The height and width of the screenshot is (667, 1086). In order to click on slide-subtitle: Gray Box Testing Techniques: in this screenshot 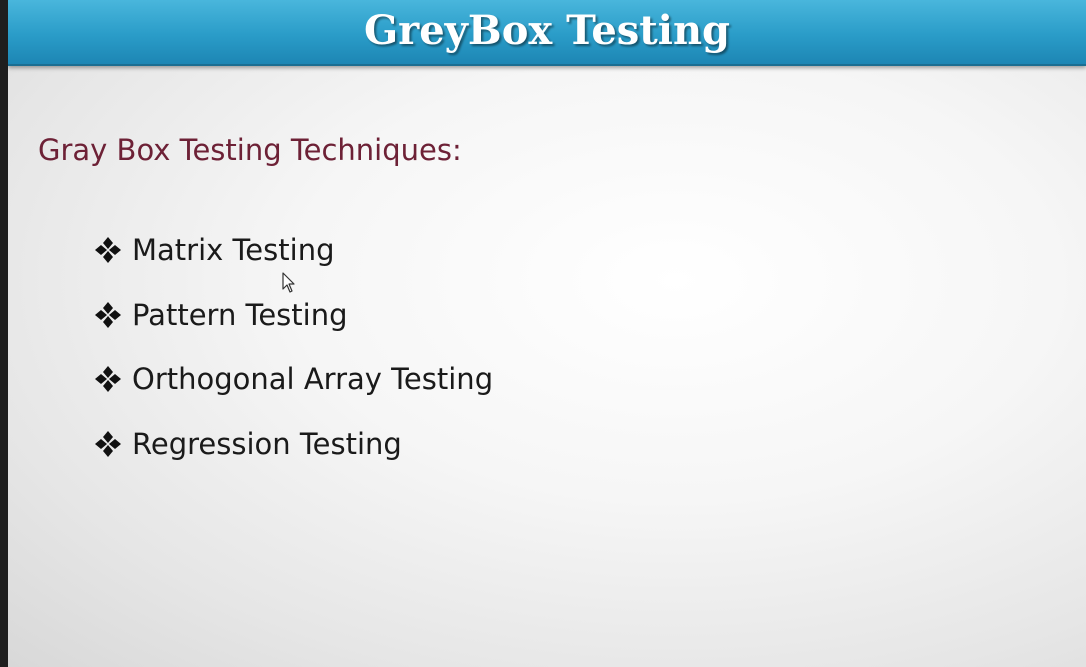, I will do `click(250, 150)`.